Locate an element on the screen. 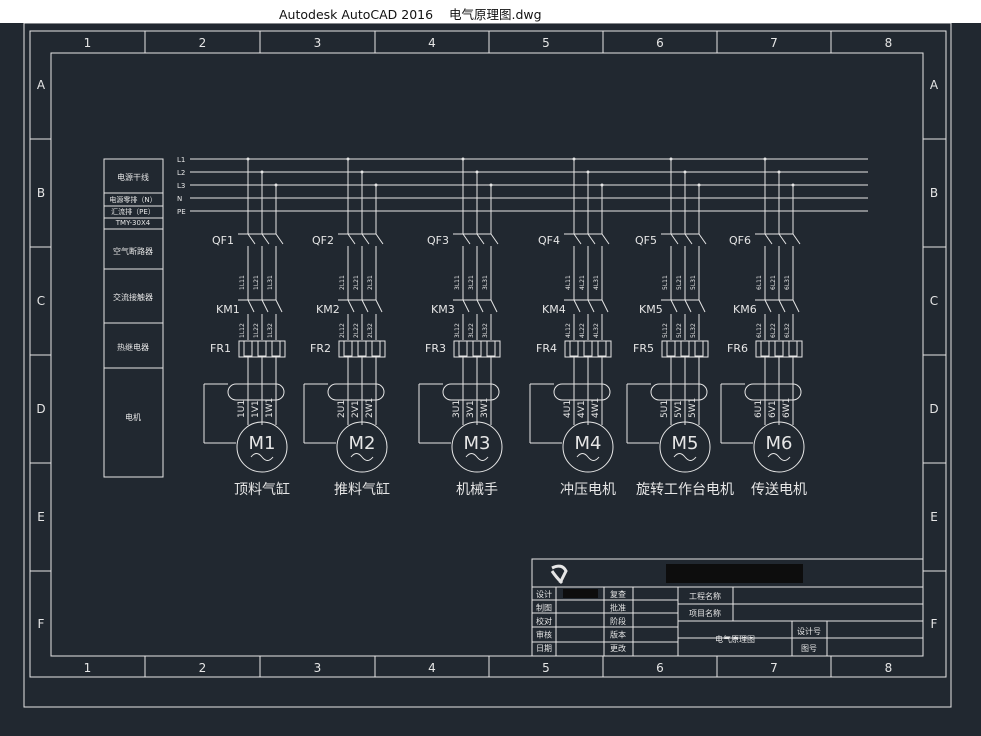 This screenshot has width=981, height=736. contactor-label: KM2 is located at coordinates (328, 309).